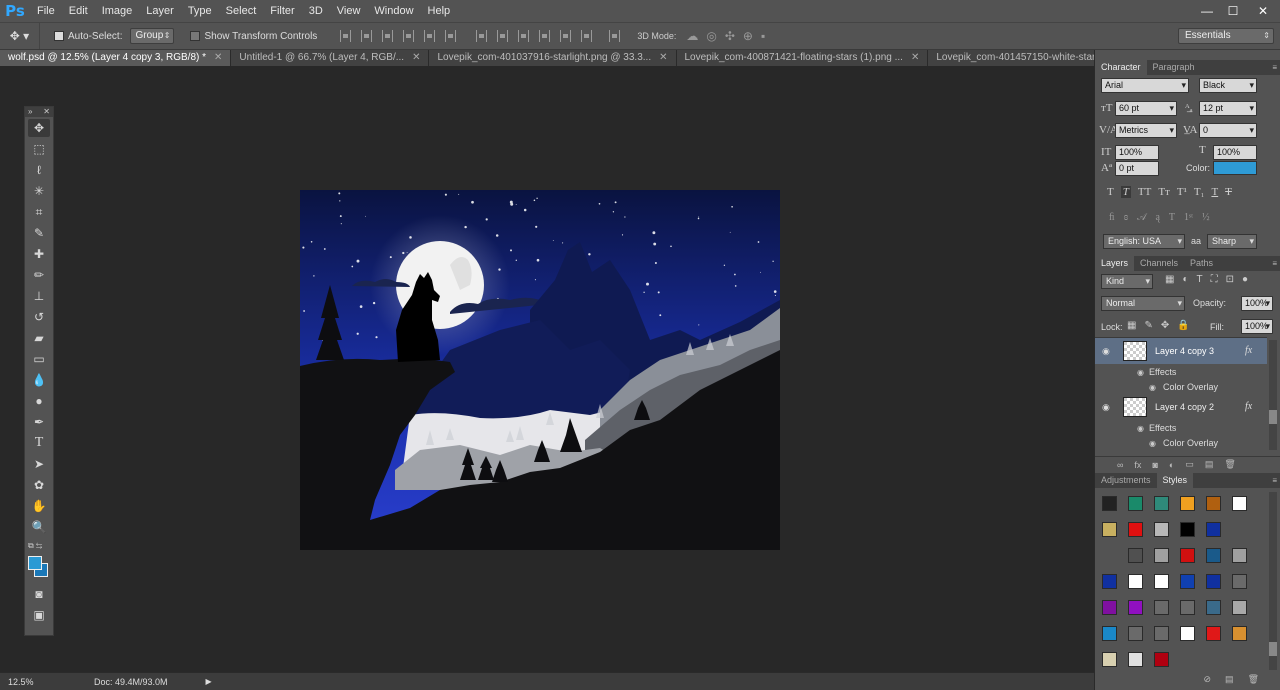 This screenshot has height=690, width=1280. Describe the element at coordinates (482, 36) in the screenshot. I see `distribute-top-icon` at that location.